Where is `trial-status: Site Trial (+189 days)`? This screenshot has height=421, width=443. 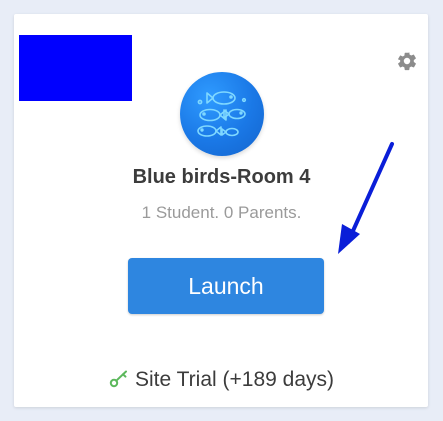
trial-status: Site Trial (+189 days) is located at coordinates (221, 380).